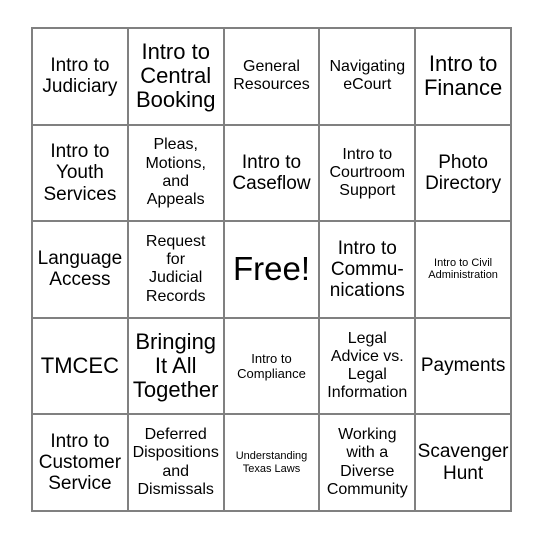 The height and width of the screenshot is (544, 544). I want to click on bingo-cell: TMCEC, so click(81, 367).